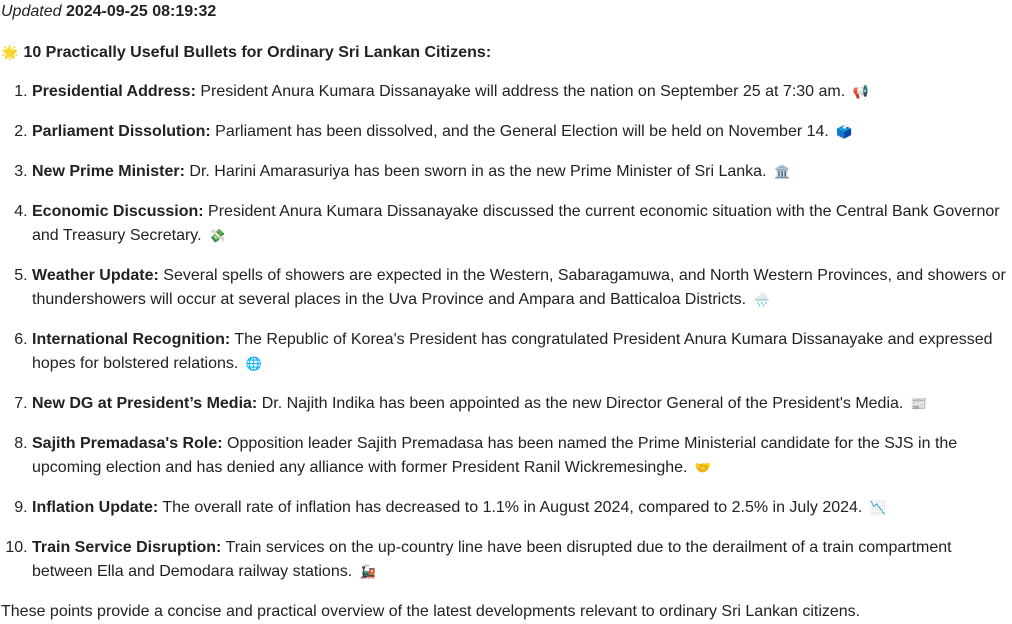 Image resolution: width=1012 pixels, height=624 pixels. I want to click on updated-line: Updated 2024-09-25 08:19:32, so click(108, 12).